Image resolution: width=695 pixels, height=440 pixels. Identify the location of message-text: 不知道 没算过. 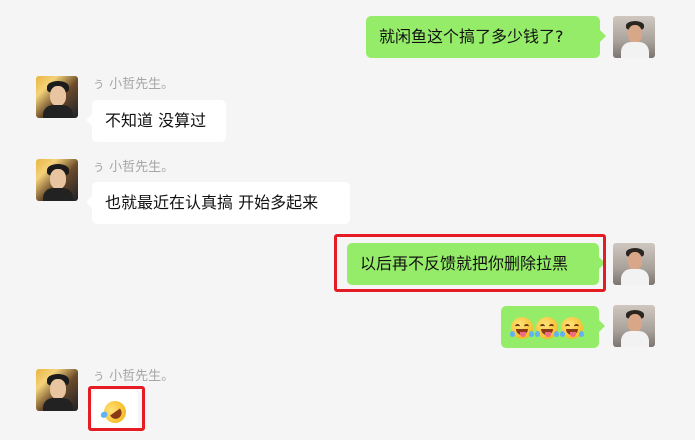
(156, 120).